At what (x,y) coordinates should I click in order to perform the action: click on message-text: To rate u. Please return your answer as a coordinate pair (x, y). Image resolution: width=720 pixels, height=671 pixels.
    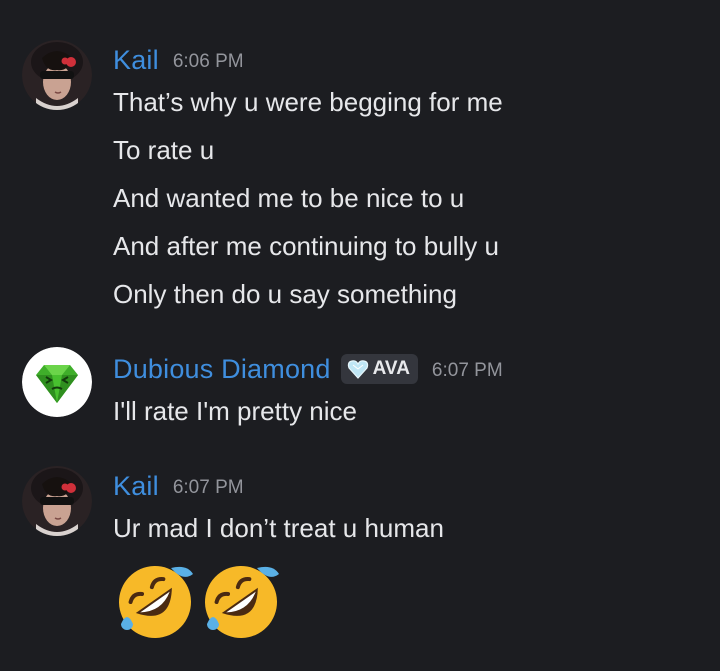
    Looking at the image, I should click on (164, 150).